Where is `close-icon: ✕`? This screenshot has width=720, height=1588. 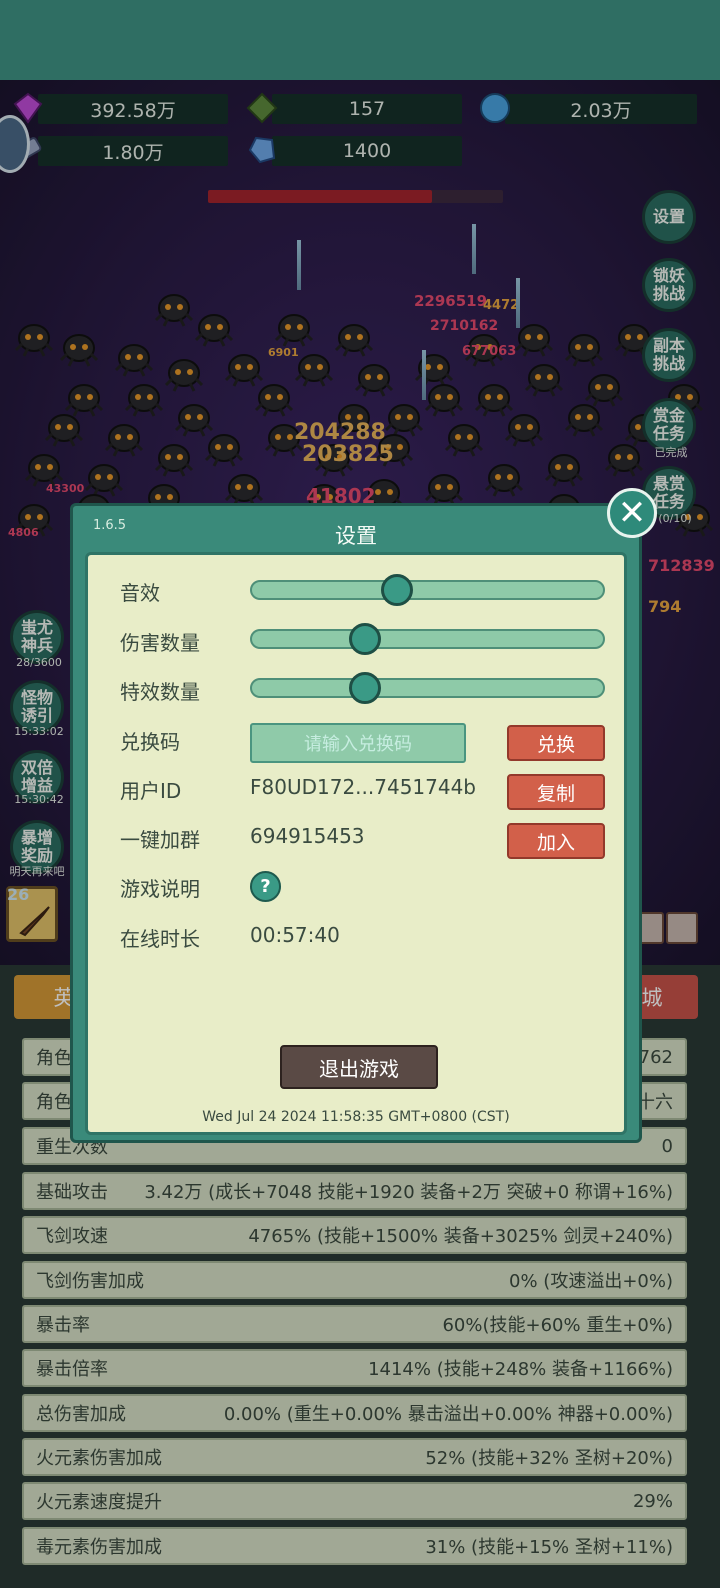 close-icon: ✕ is located at coordinates (632, 513).